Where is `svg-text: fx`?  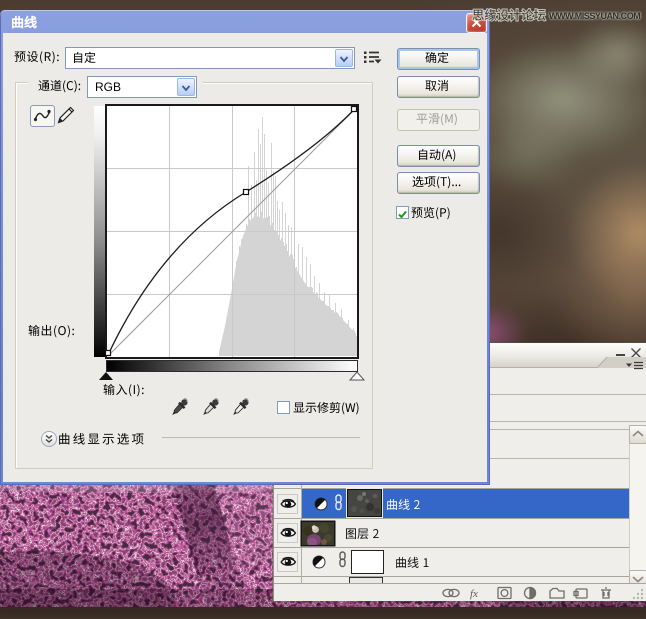 svg-text: fx is located at coordinates (474, 594).